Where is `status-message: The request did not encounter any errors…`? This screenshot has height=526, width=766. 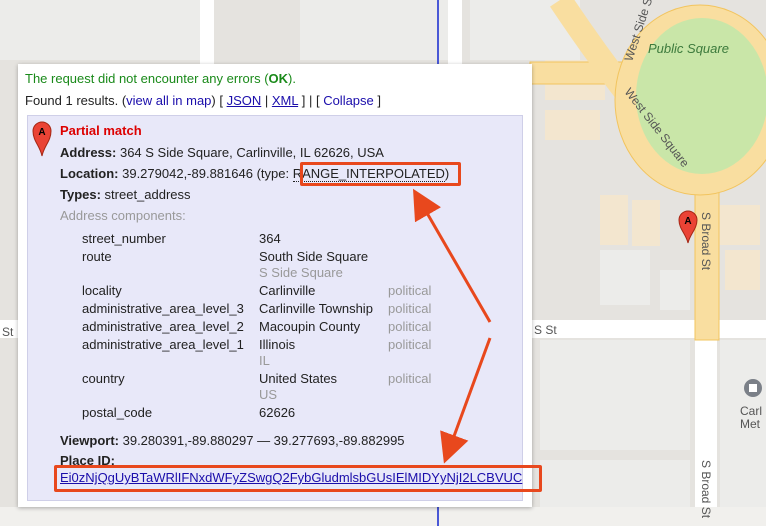 status-message: The request did not encounter any errors… is located at coordinates (160, 78).